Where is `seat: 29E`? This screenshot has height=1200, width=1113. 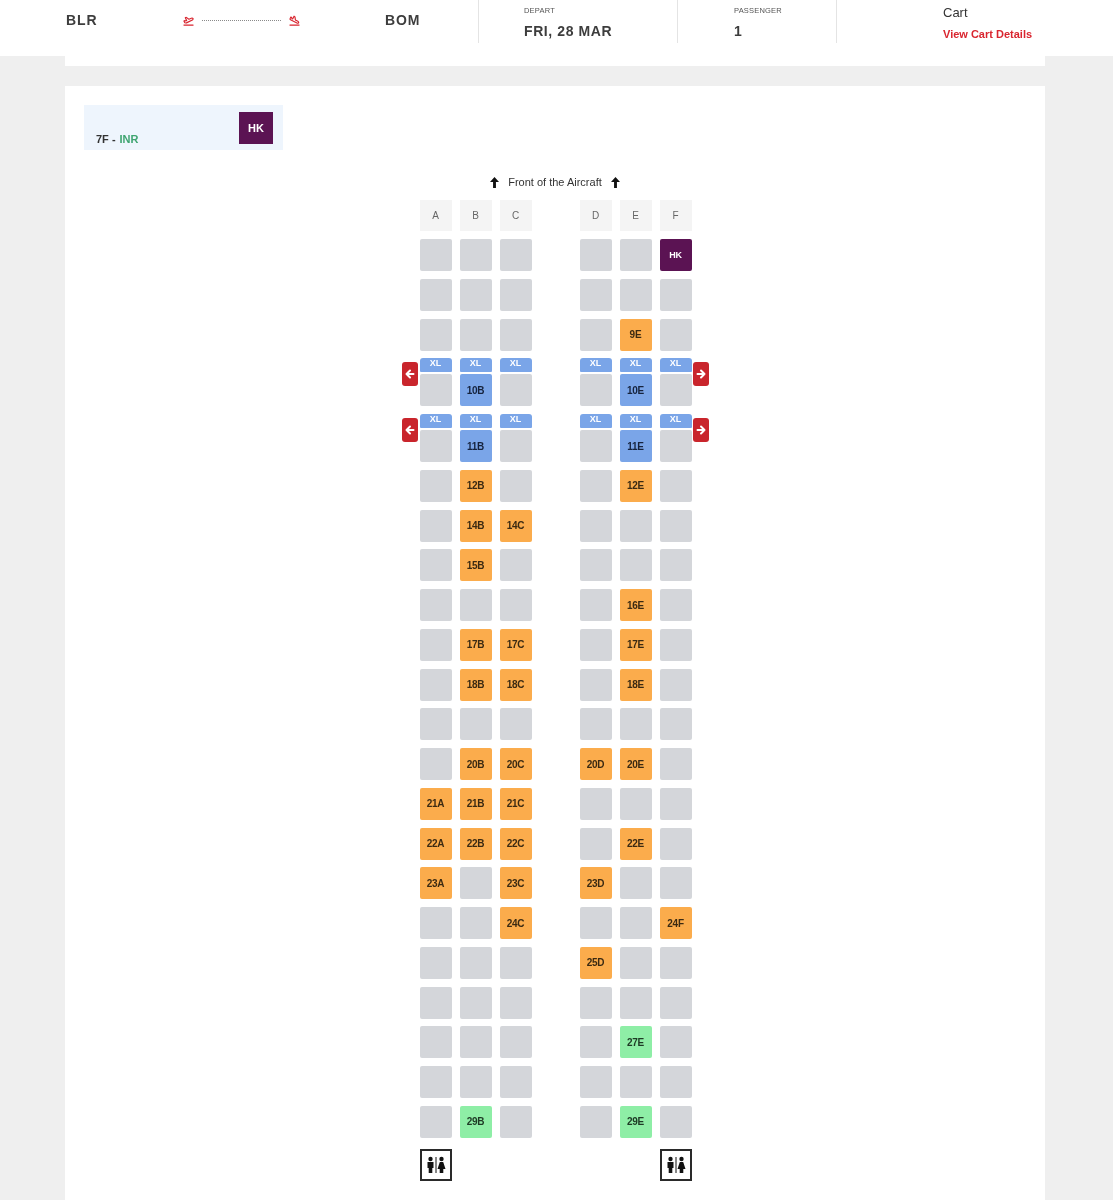 seat: 29E is located at coordinates (635, 1121).